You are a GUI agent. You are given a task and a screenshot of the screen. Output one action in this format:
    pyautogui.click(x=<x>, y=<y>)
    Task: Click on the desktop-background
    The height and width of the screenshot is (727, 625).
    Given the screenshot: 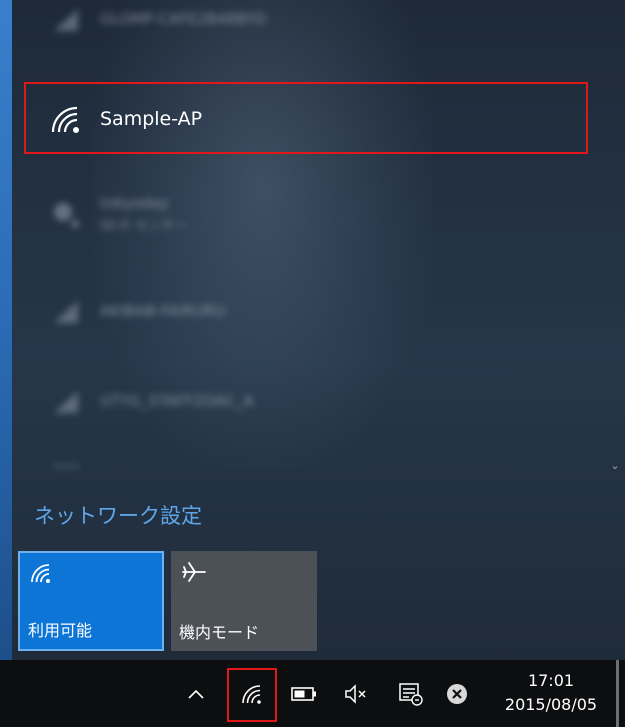 What is the action you would take?
    pyautogui.click(x=6, y=330)
    